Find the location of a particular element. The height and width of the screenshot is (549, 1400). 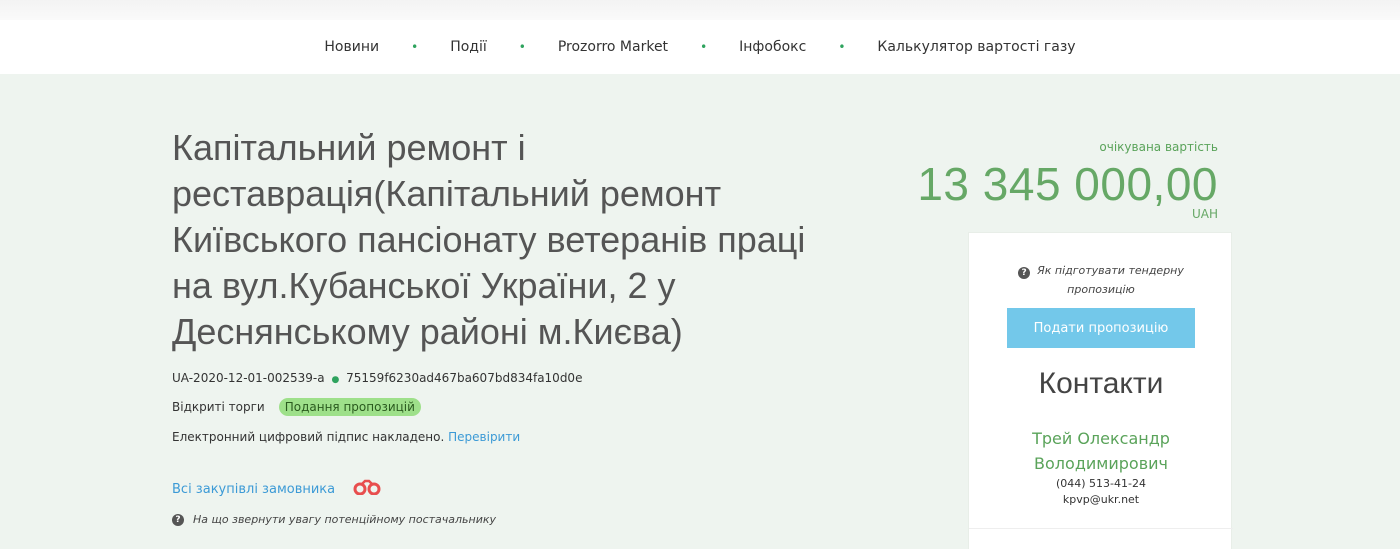

nav-item-news: Новини is located at coordinates (351, 47).